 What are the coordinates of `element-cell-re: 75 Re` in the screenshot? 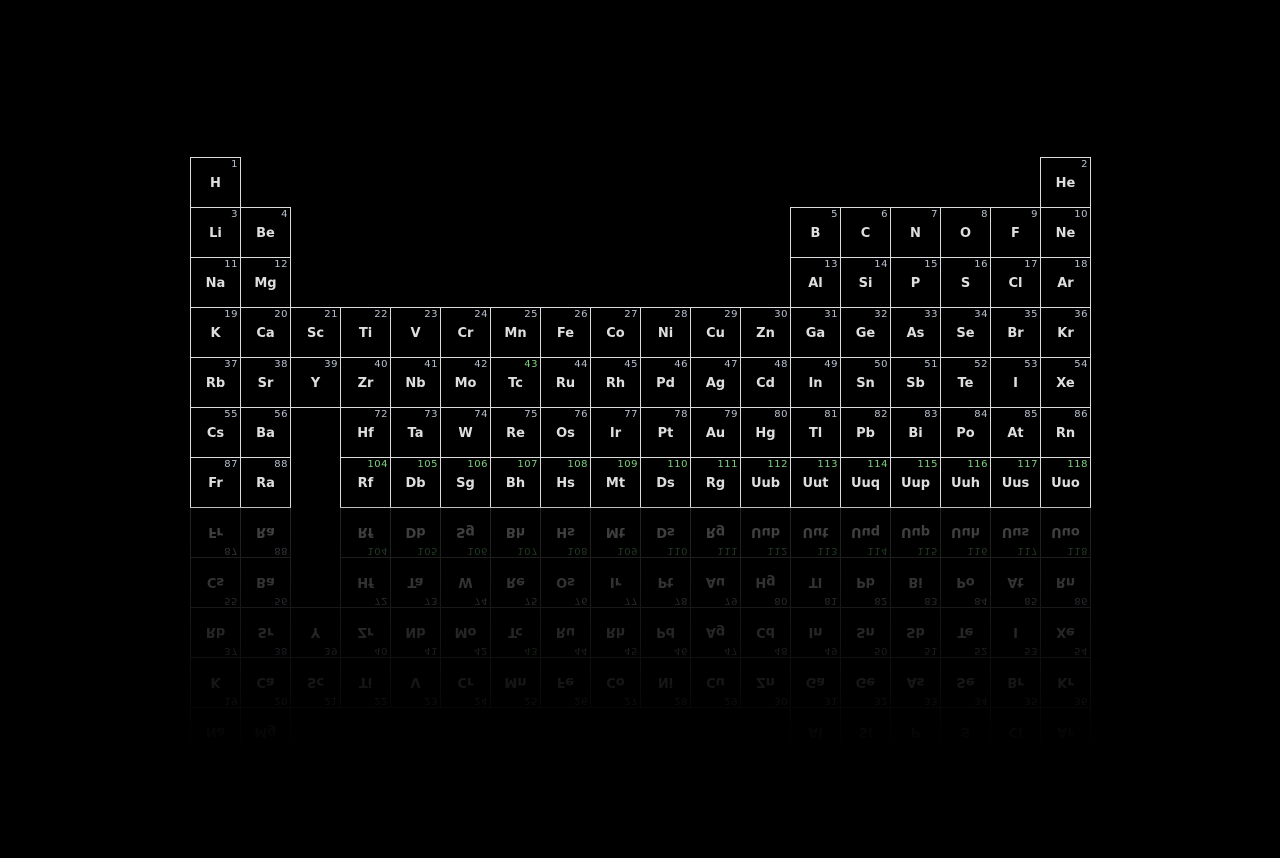 It's located at (515, 432).